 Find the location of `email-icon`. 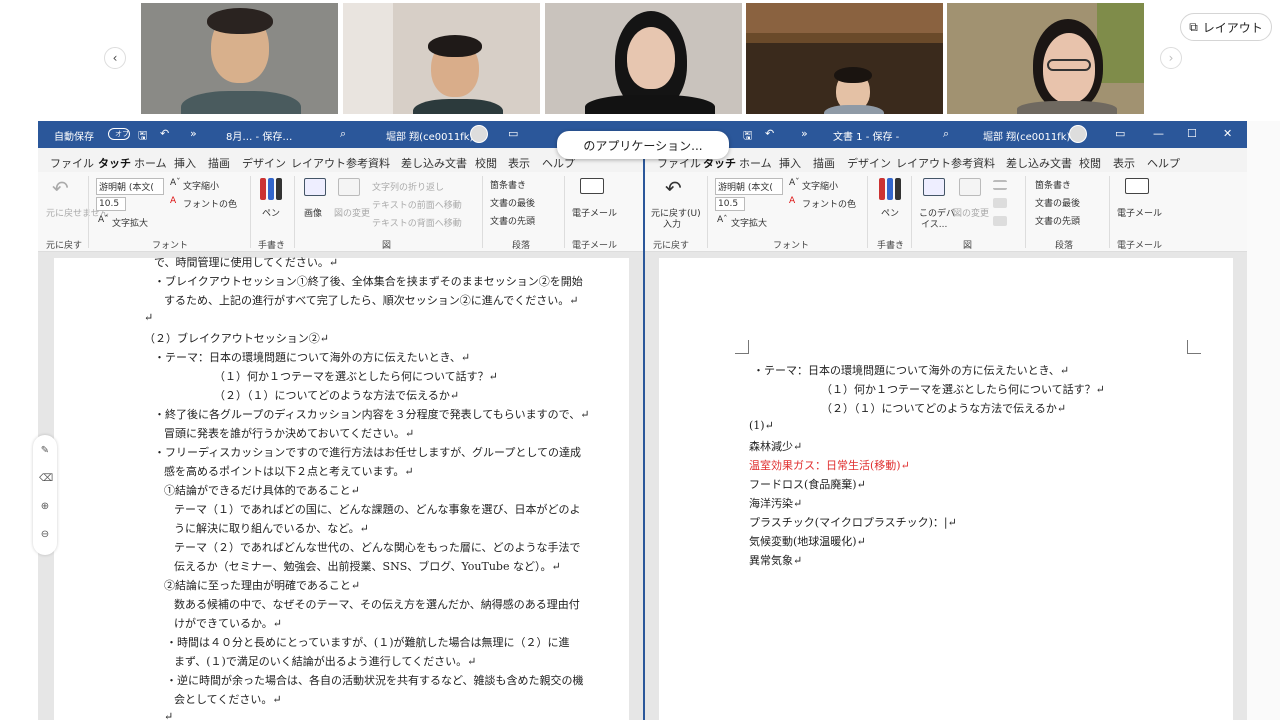

email-icon is located at coordinates (592, 186).